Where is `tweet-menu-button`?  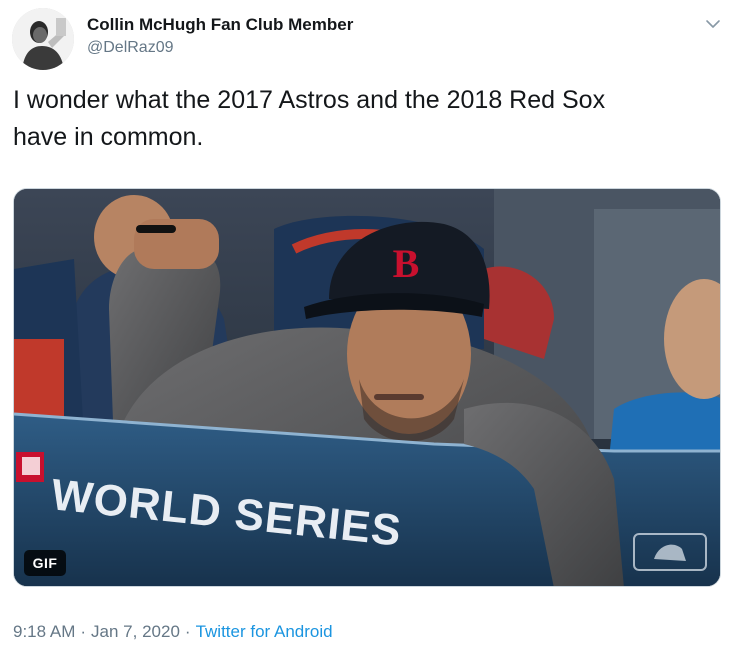 tweet-menu-button is located at coordinates (713, 24).